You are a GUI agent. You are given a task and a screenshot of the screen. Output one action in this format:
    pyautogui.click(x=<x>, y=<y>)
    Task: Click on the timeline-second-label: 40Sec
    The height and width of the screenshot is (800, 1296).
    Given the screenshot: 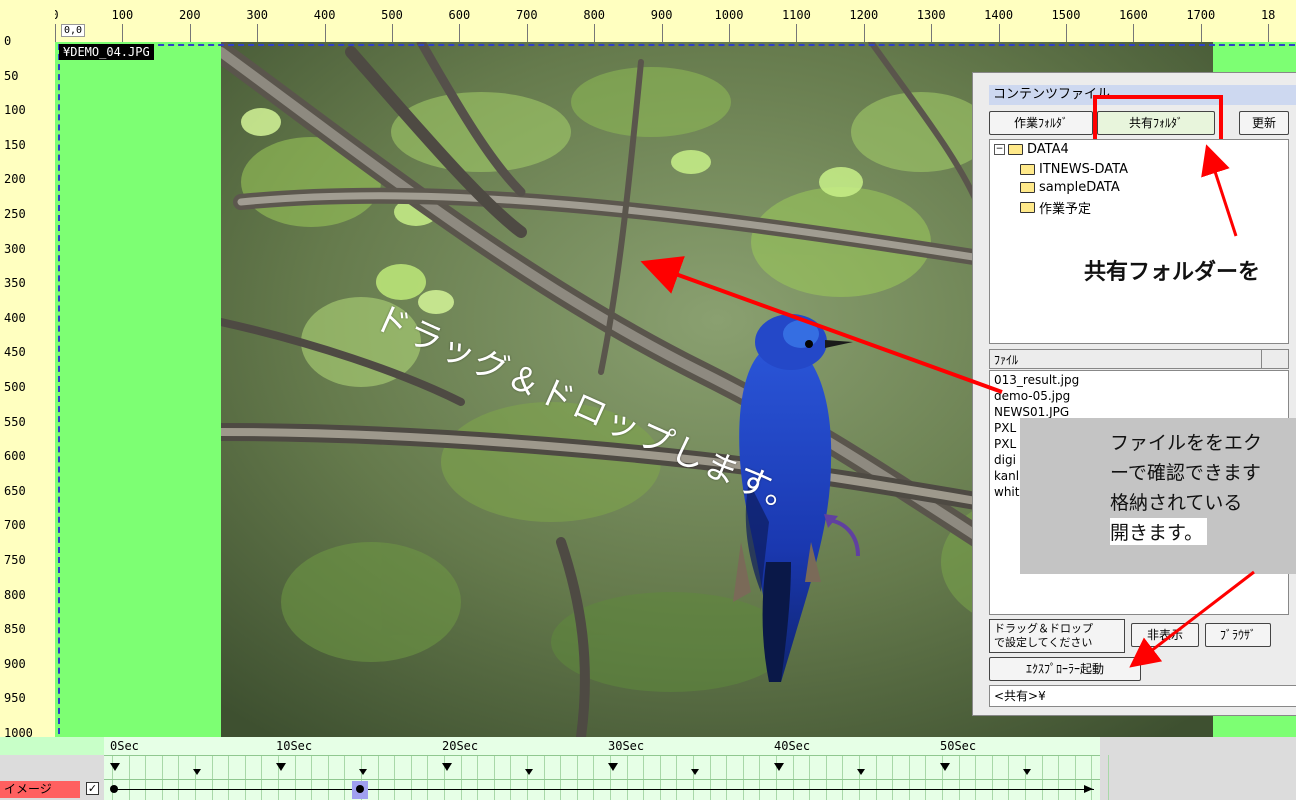 What is the action you would take?
    pyautogui.click(x=792, y=746)
    